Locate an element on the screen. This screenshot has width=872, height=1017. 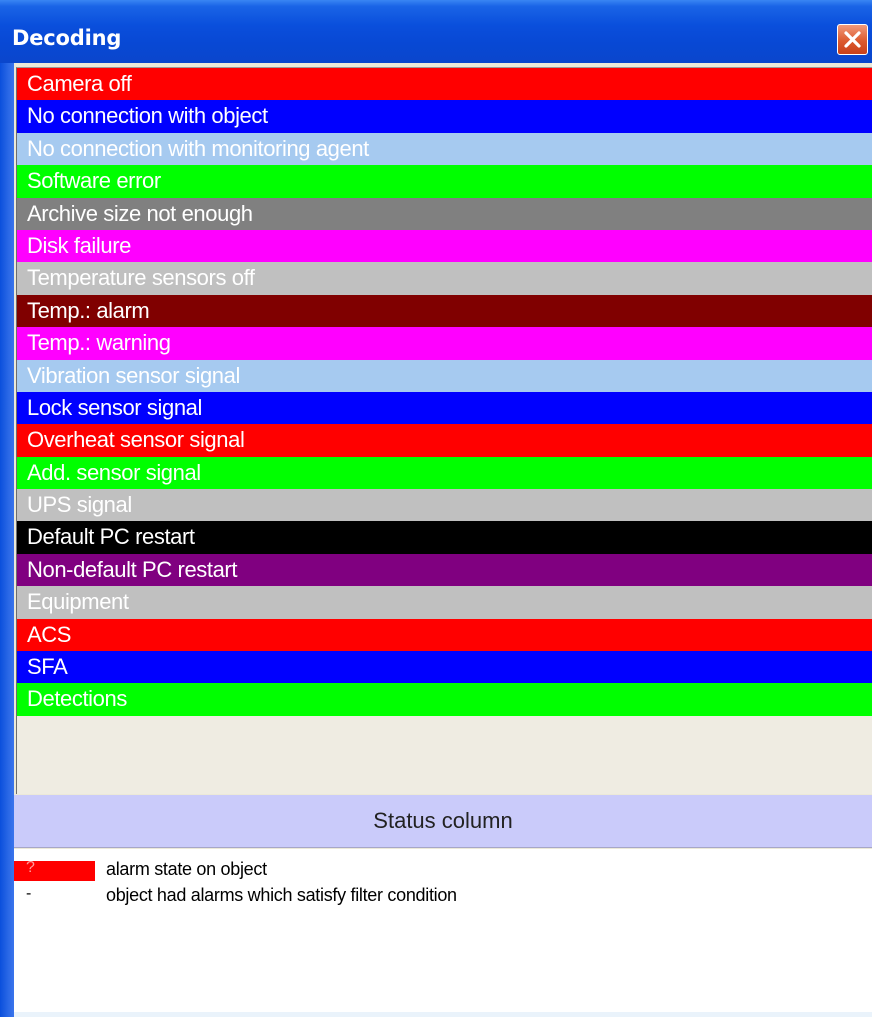
list-item: Software error is located at coordinates (444, 181).